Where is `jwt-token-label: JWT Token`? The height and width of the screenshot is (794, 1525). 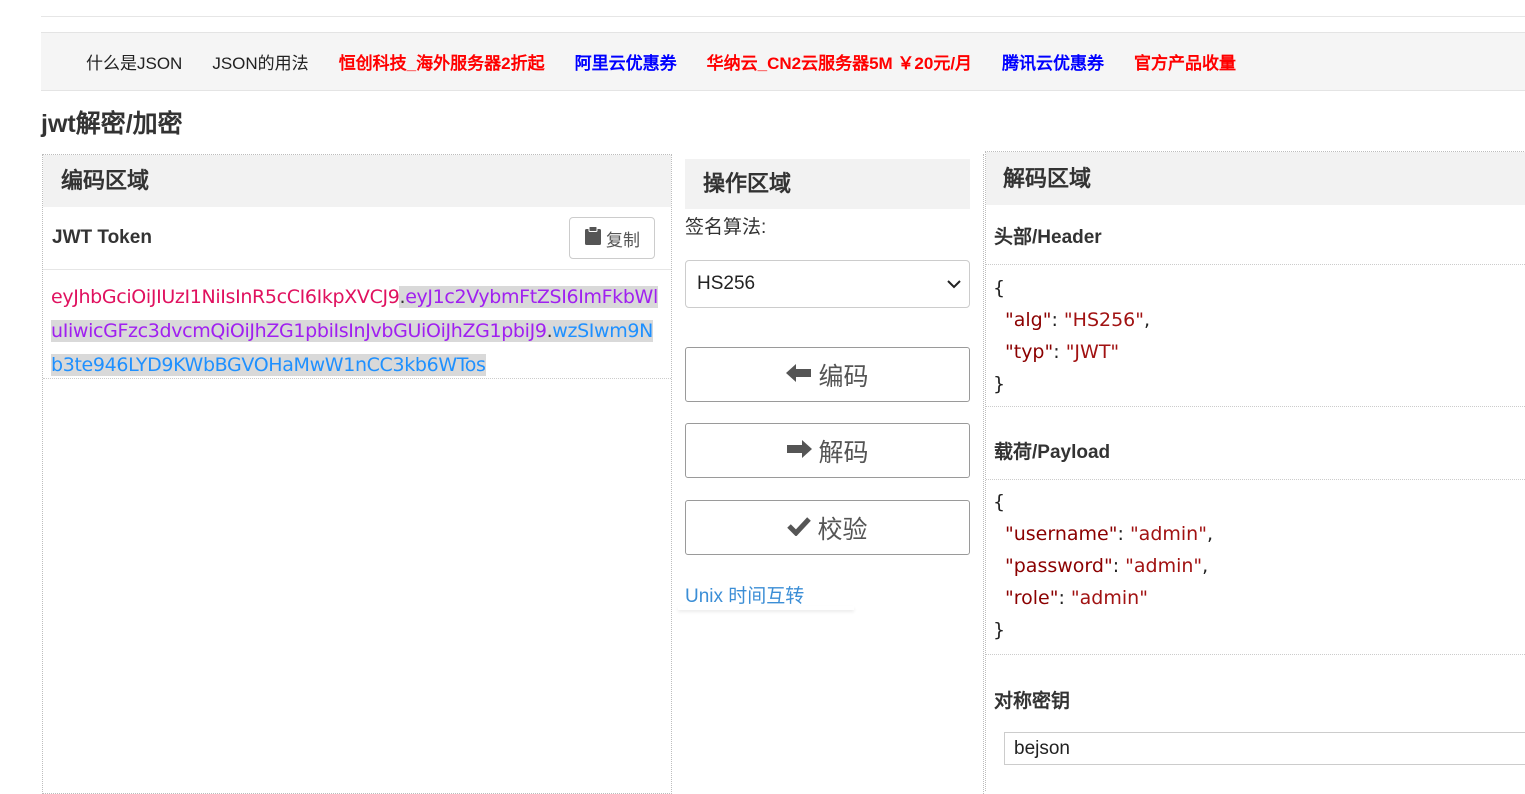 jwt-token-label: JWT Token is located at coordinates (102, 237).